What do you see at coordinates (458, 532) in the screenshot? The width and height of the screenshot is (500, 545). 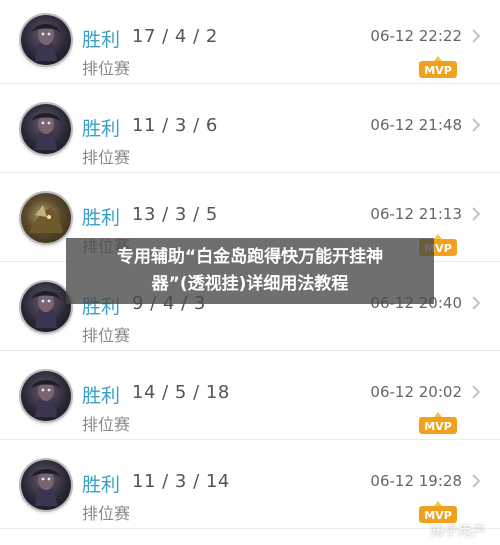 I see `watermark: 知乎用户` at bounding box center [458, 532].